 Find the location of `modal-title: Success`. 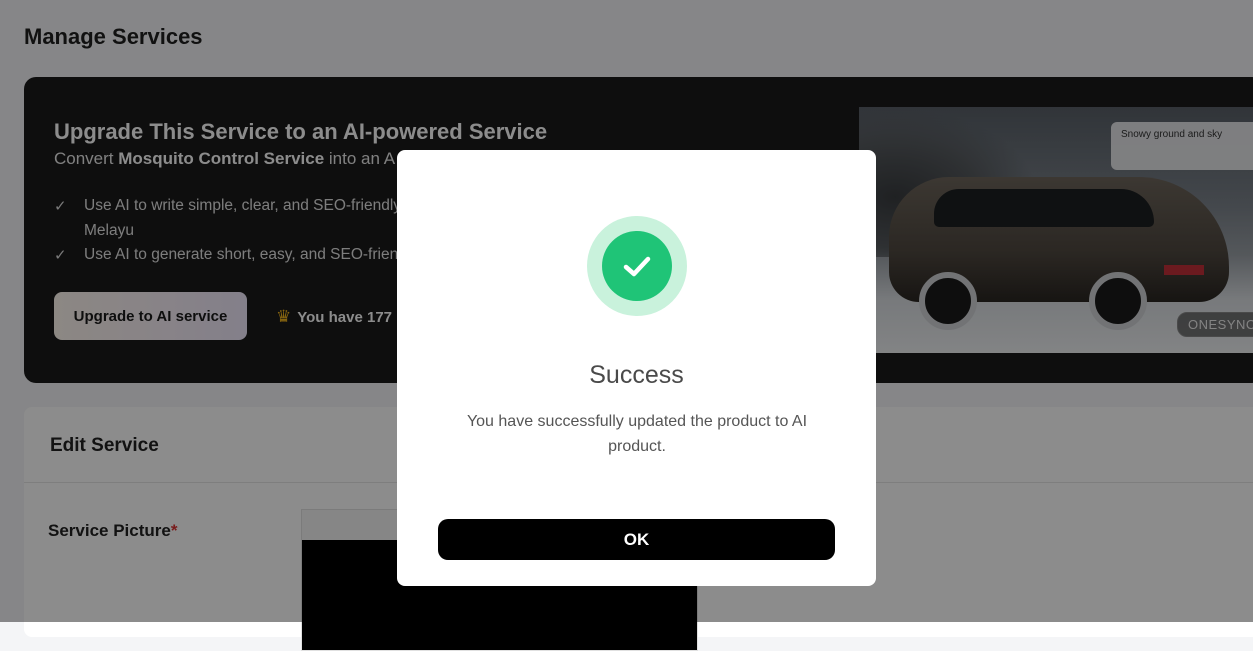

modal-title: Success is located at coordinates (636, 375).